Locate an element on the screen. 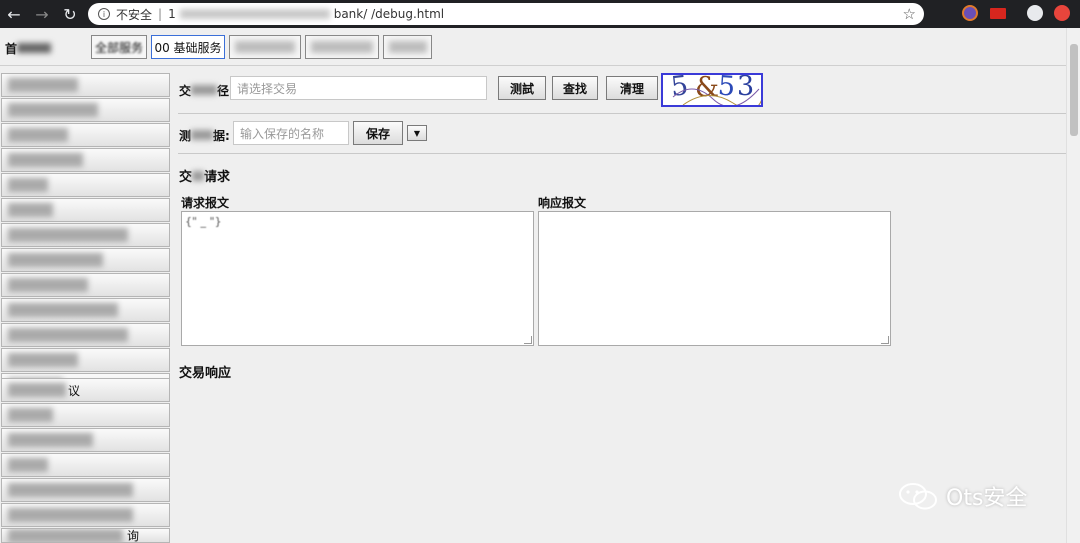  url-text: bank/ /debug.html is located at coordinates (389, 14).